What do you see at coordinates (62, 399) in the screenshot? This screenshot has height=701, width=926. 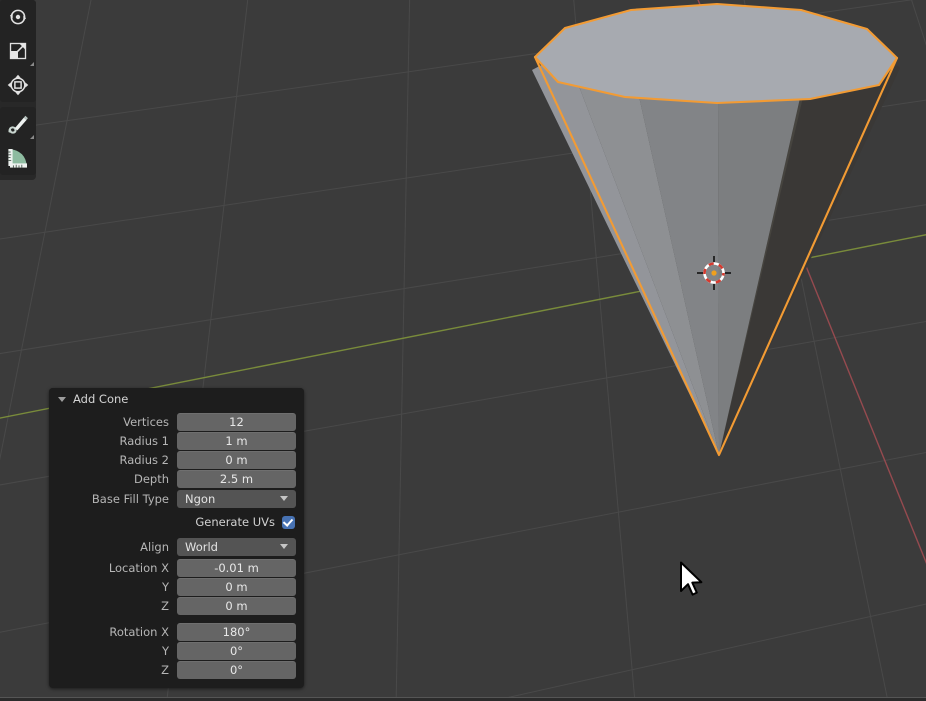 I see `triangle-down-icon` at bounding box center [62, 399].